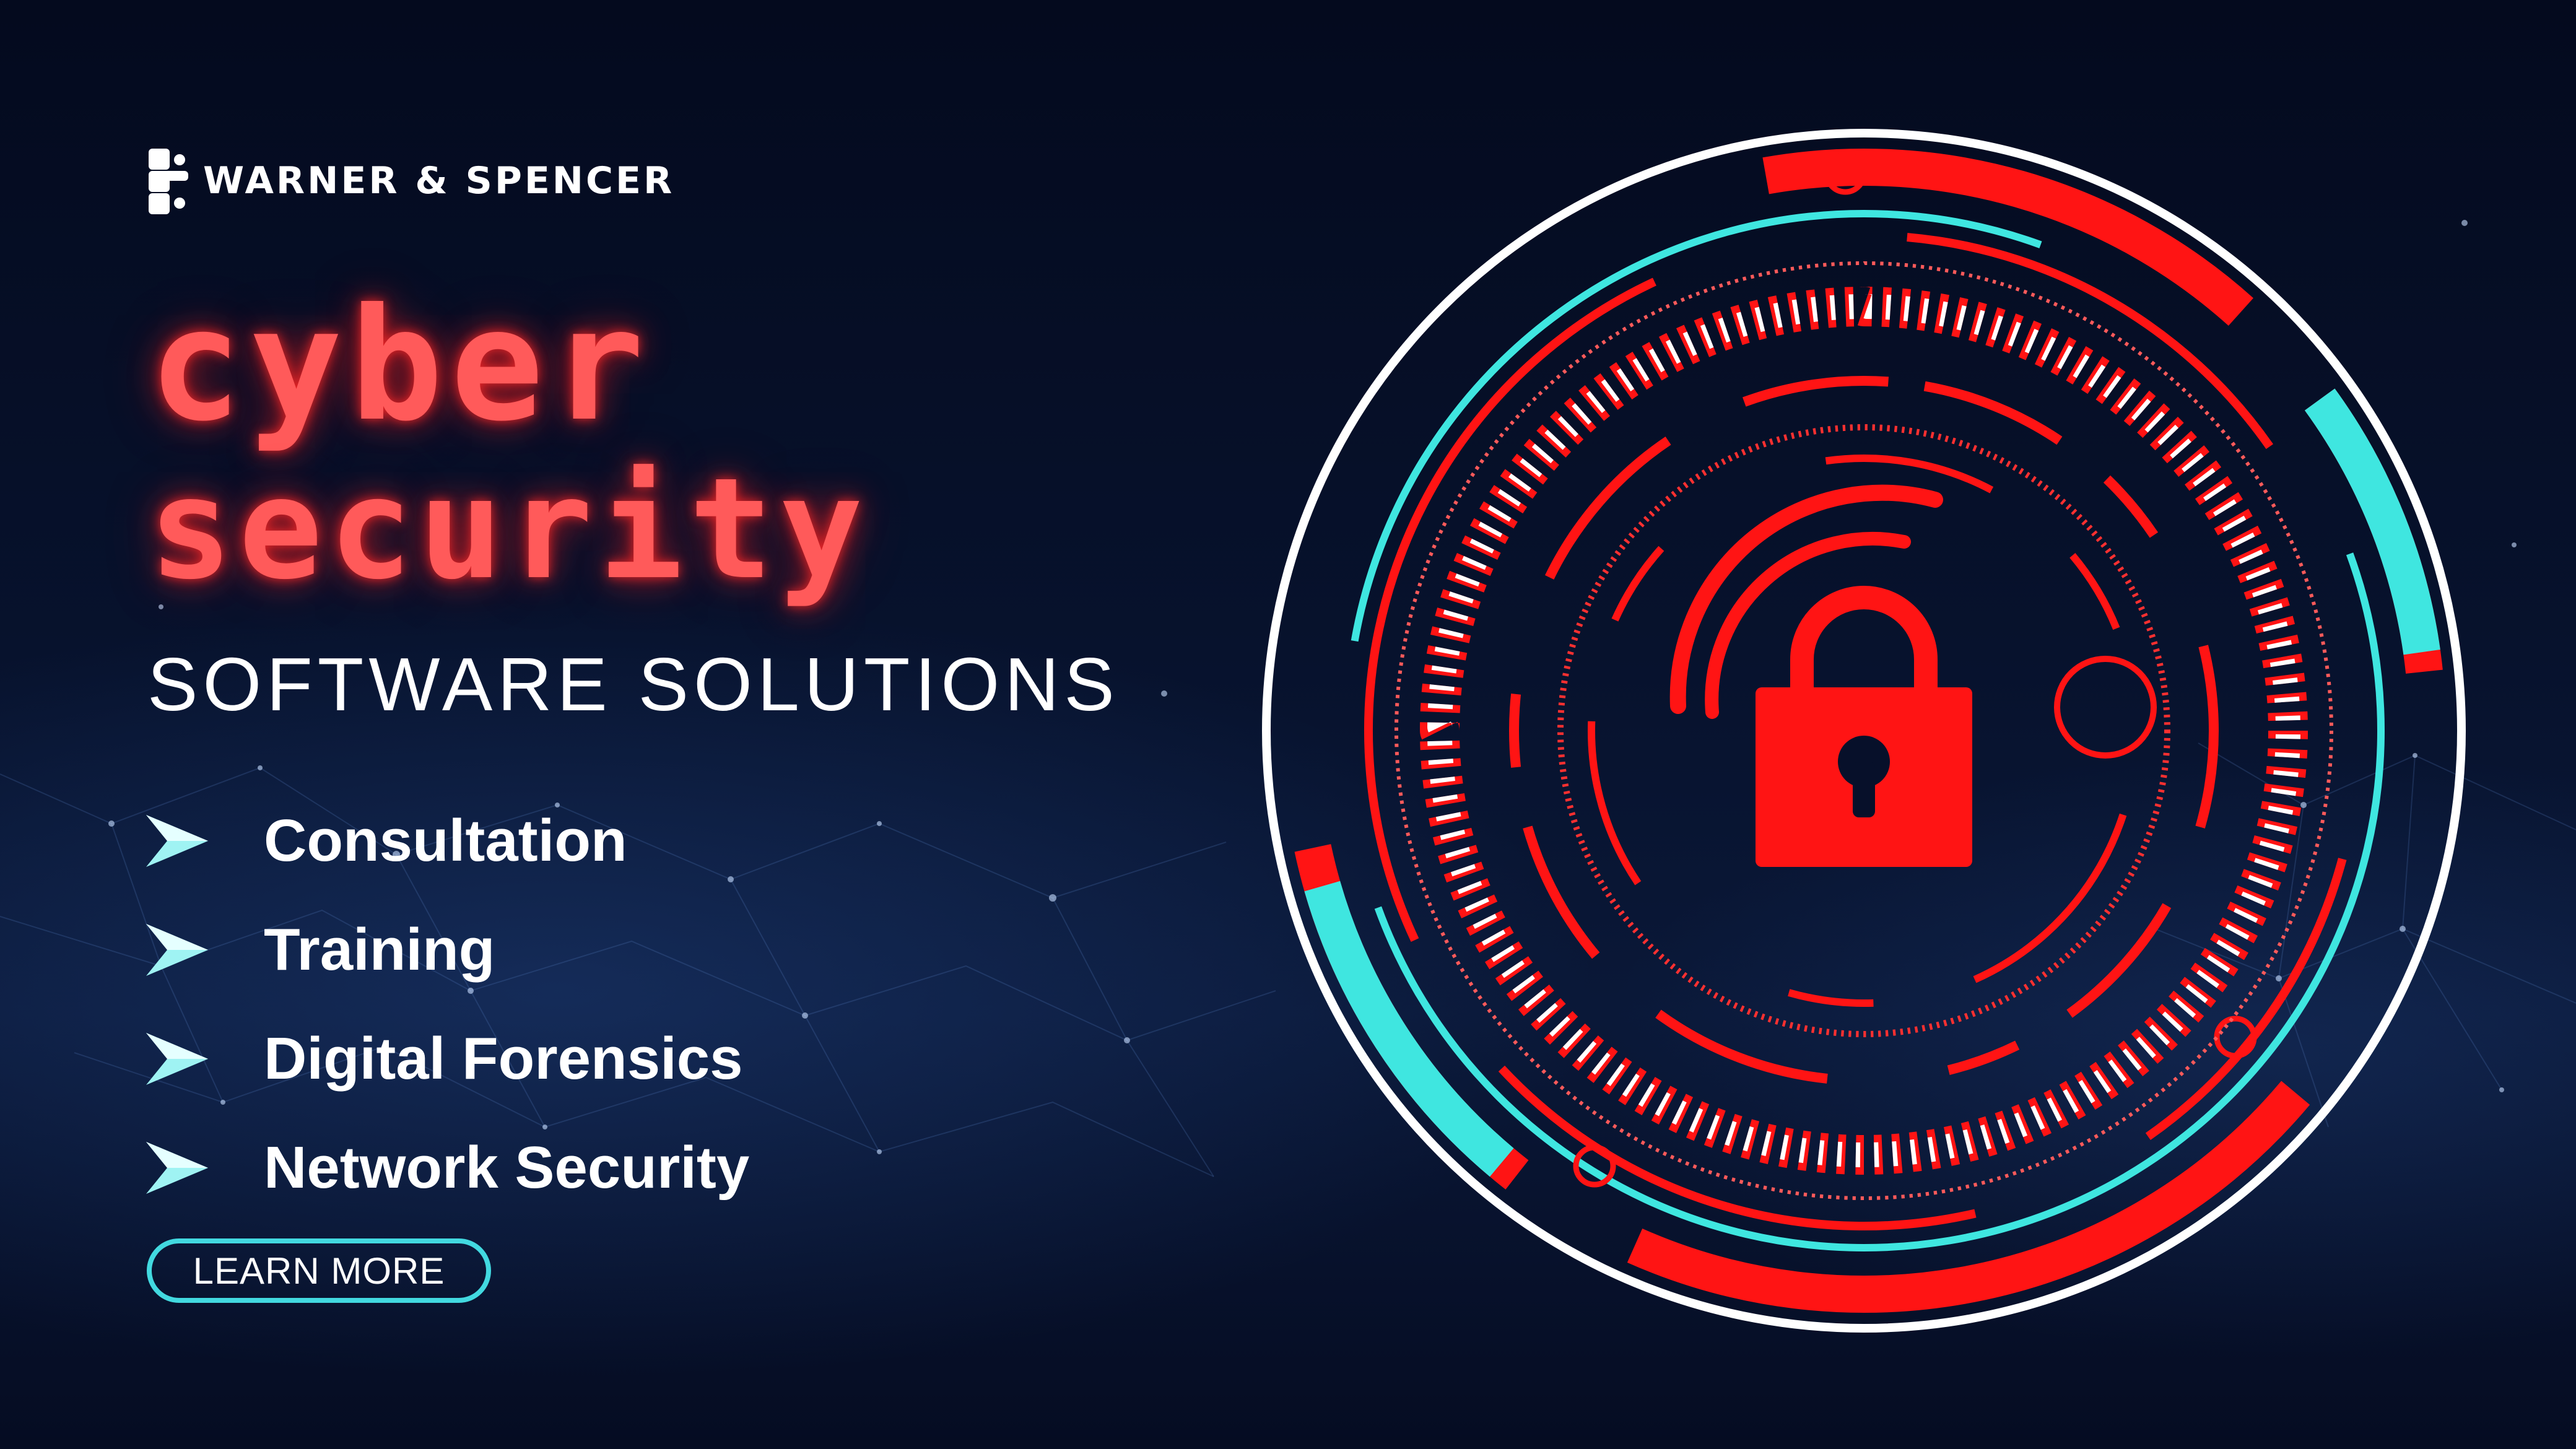  I want to click on brand-name: WARNER & SPENCER, so click(439, 180).